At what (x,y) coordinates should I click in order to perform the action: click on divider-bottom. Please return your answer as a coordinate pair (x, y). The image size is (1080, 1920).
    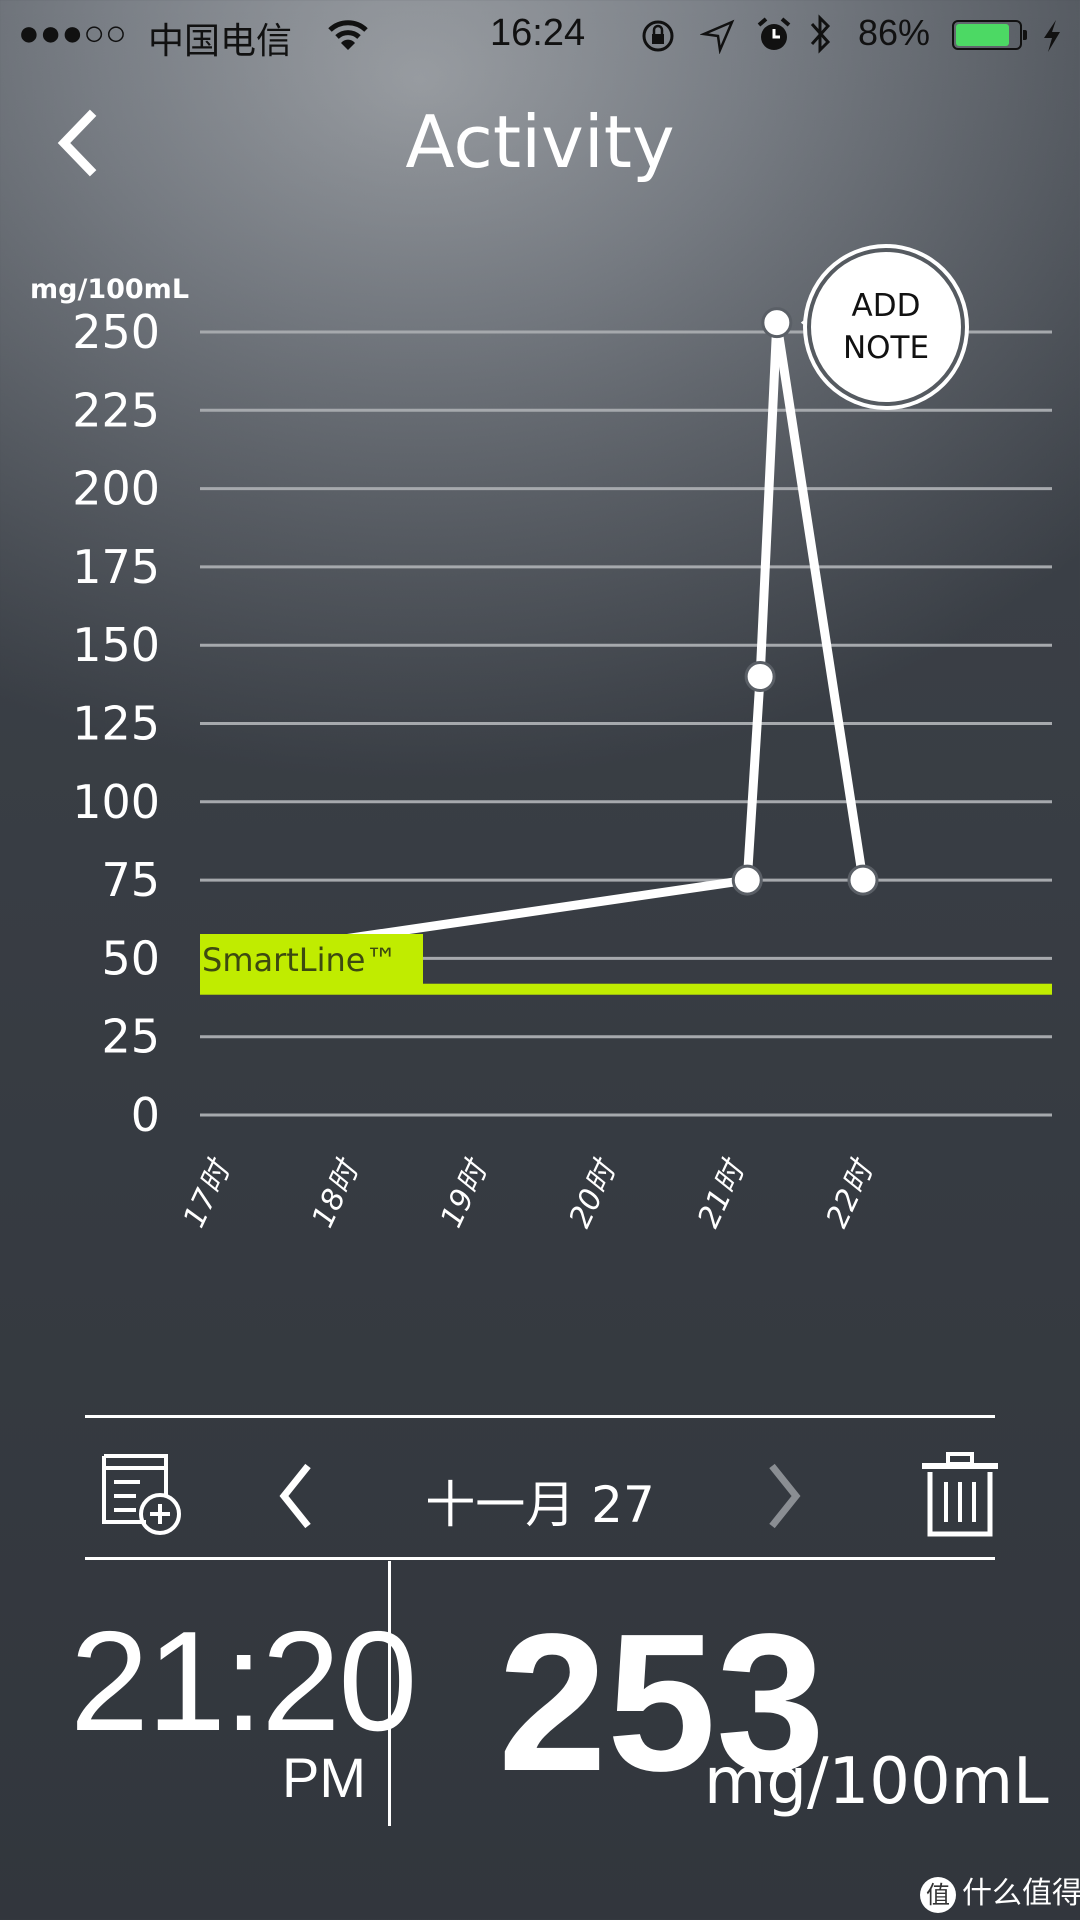
    Looking at the image, I should click on (540, 1558).